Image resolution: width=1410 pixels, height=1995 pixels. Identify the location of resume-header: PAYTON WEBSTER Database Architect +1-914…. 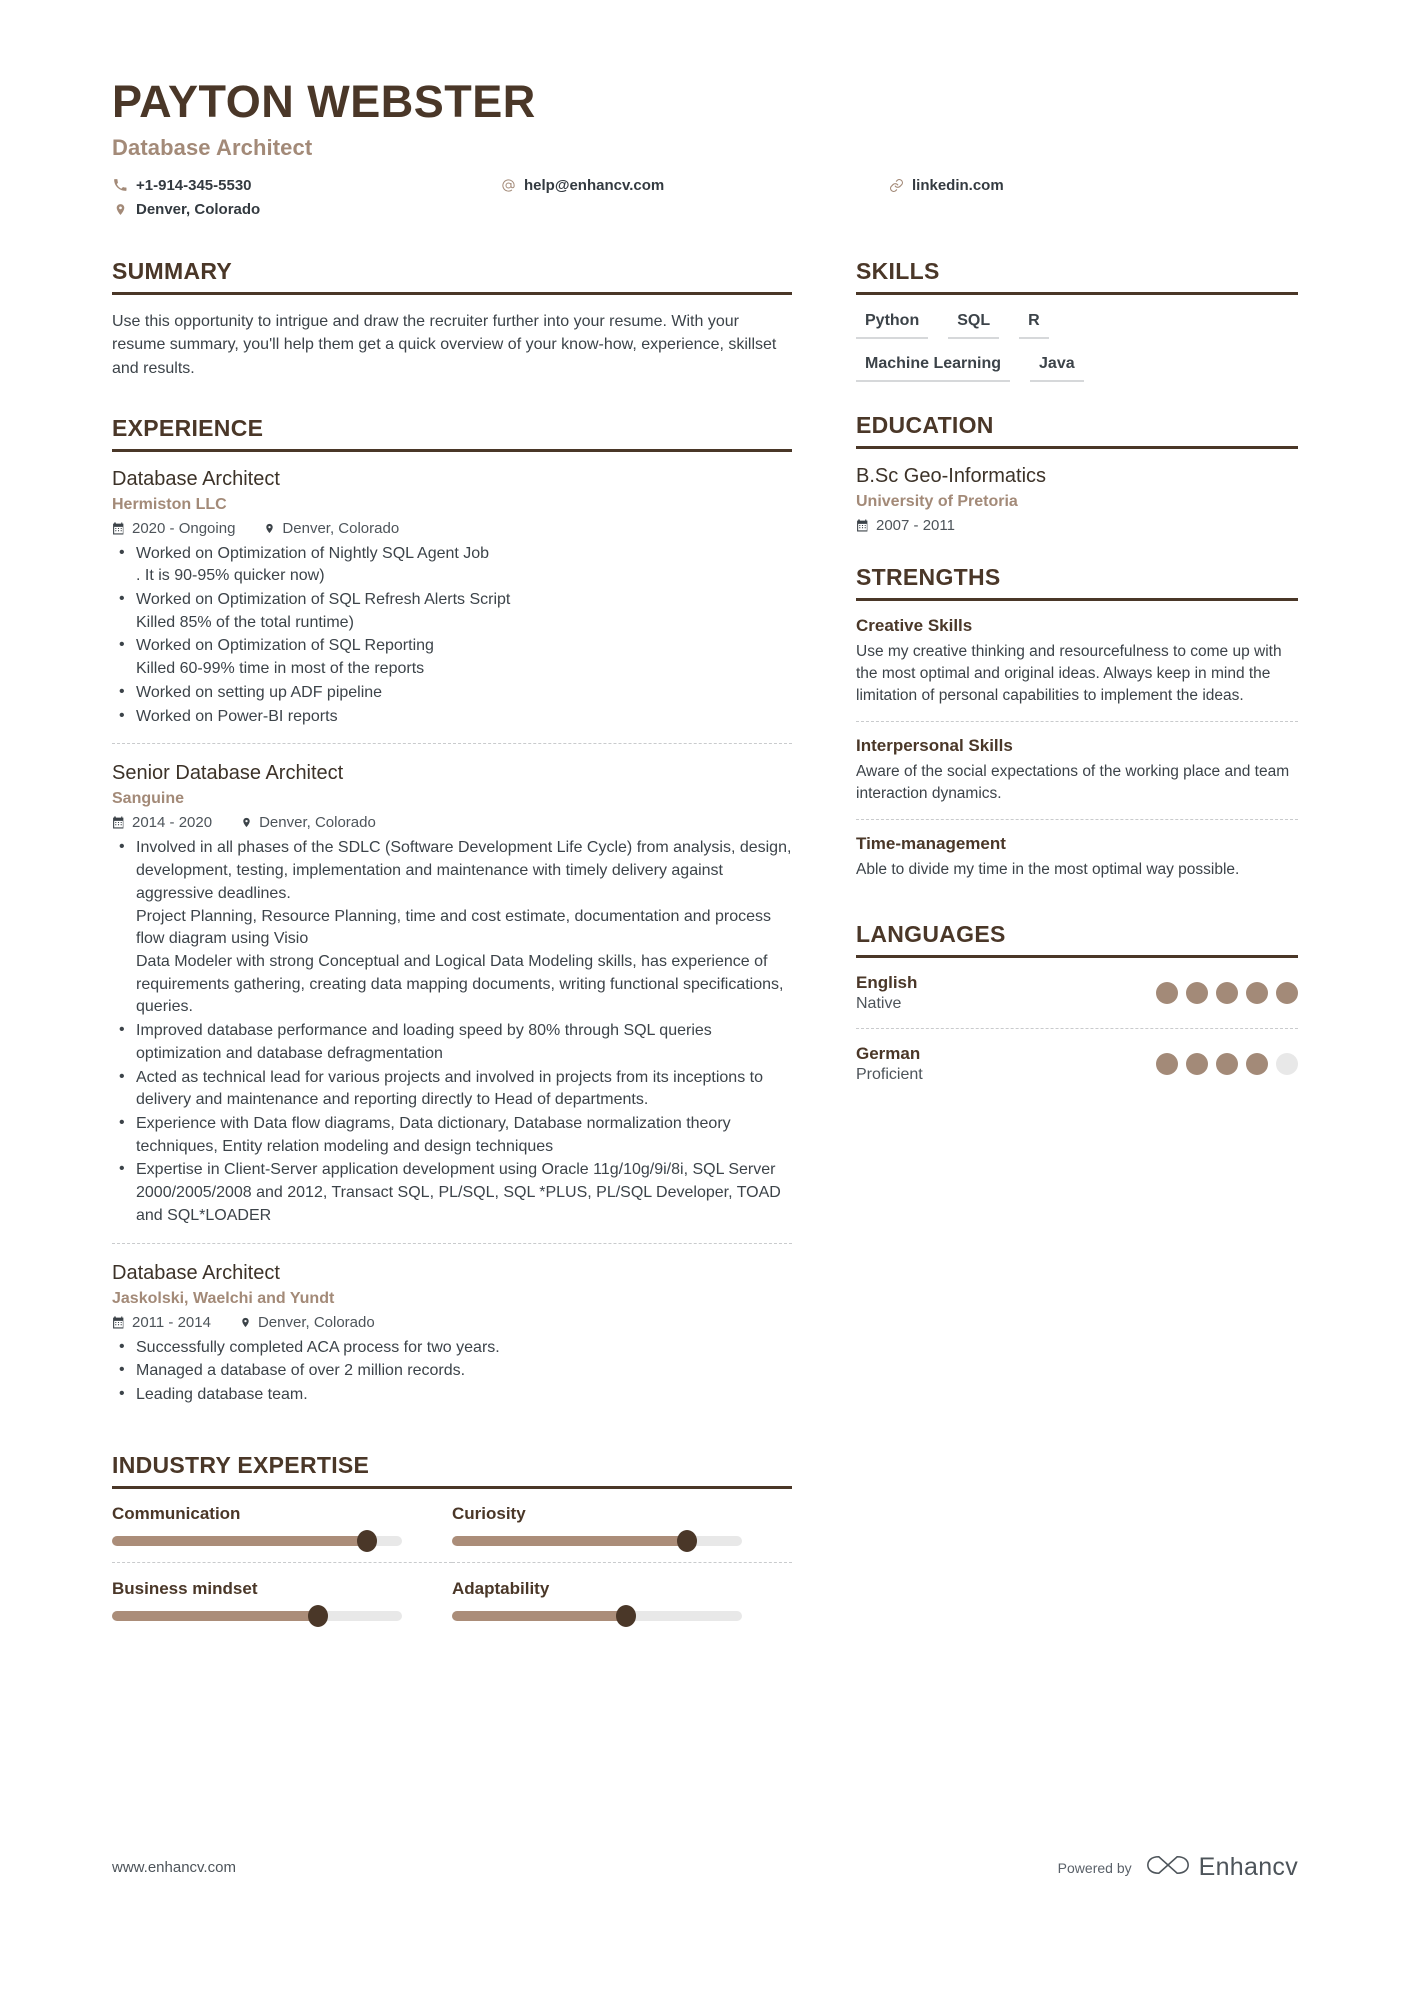
(705, 147).